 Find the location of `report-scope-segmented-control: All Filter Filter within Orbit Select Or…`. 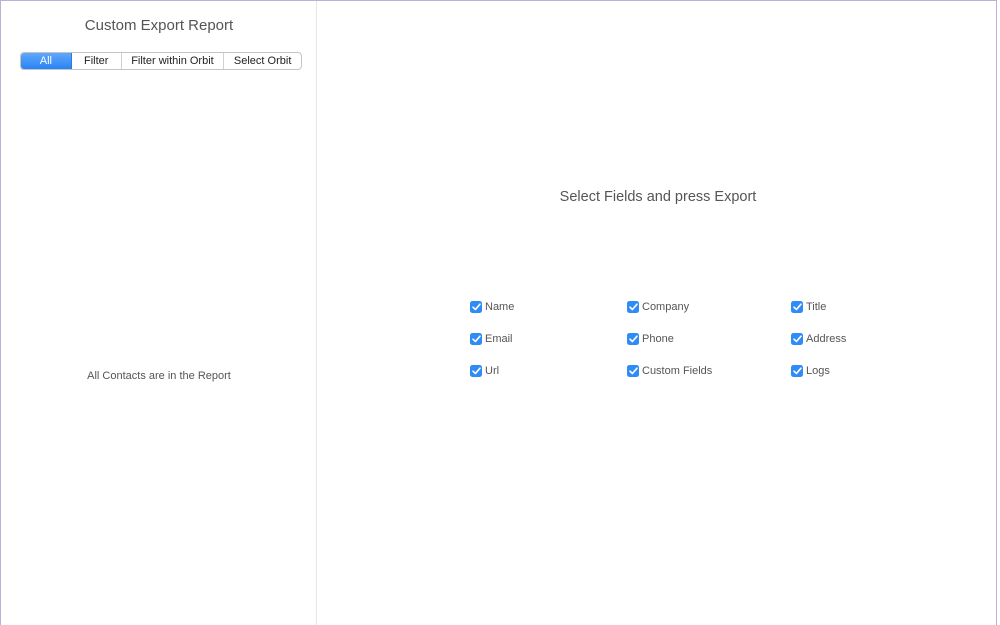

report-scope-segmented-control: All Filter Filter within Orbit Select Or… is located at coordinates (161, 61).